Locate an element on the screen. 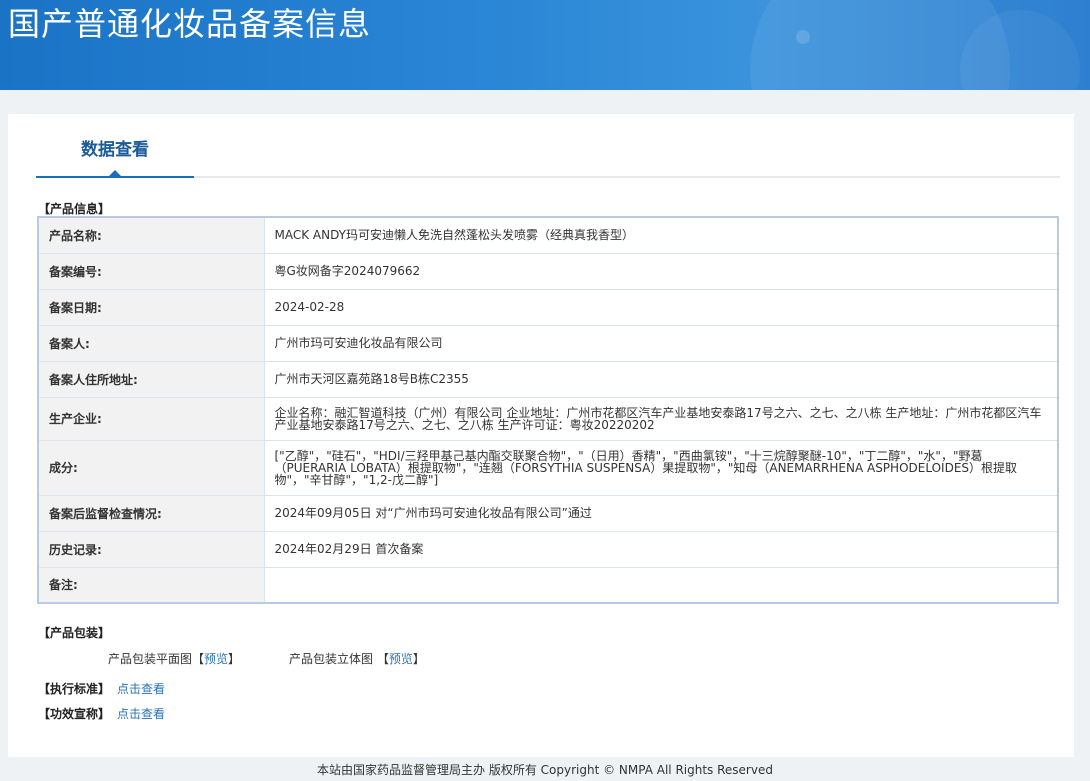 This screenshot has width=1090, height=781. row-label: 成分: is located at coordinates (151, 467).